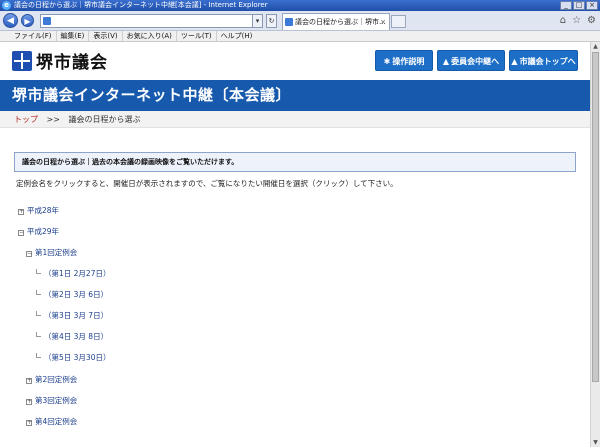  Describe the element at coordinates (104, 119) in the screenshot. I see `breadcrumb-current: 議会の日程から選ぶ` at that location.